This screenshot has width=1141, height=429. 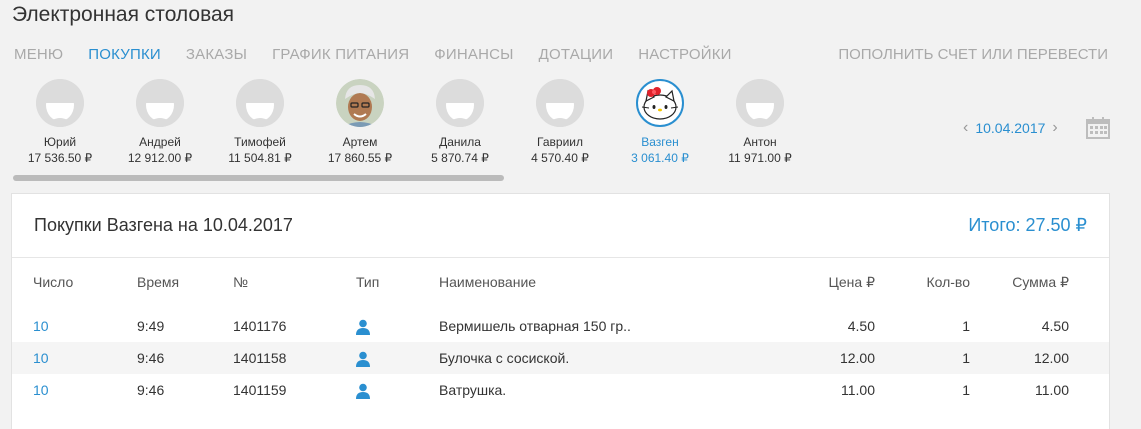 I want to click on person-card-anton: Антон 11 971.00 ₽, so click(x=760, y=122).